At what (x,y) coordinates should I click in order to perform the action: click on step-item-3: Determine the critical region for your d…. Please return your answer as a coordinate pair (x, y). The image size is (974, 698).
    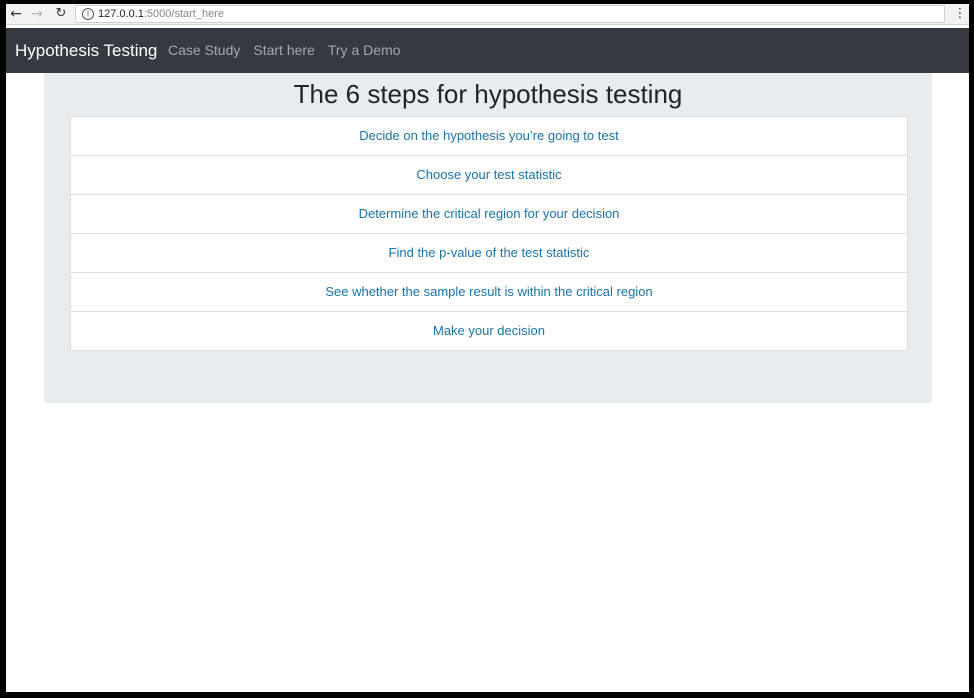
    Looking at the image, I should click on (489, 214).